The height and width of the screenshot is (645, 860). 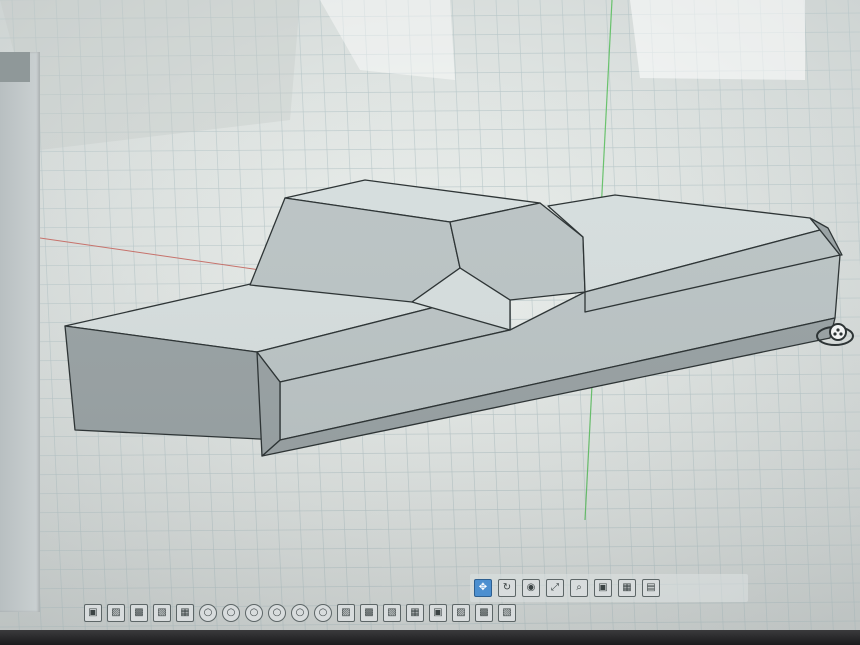 What do you see at coordinates (430, 637) in the screenshot?
I see `monitor-bezel` at bounding box center [430, 637].